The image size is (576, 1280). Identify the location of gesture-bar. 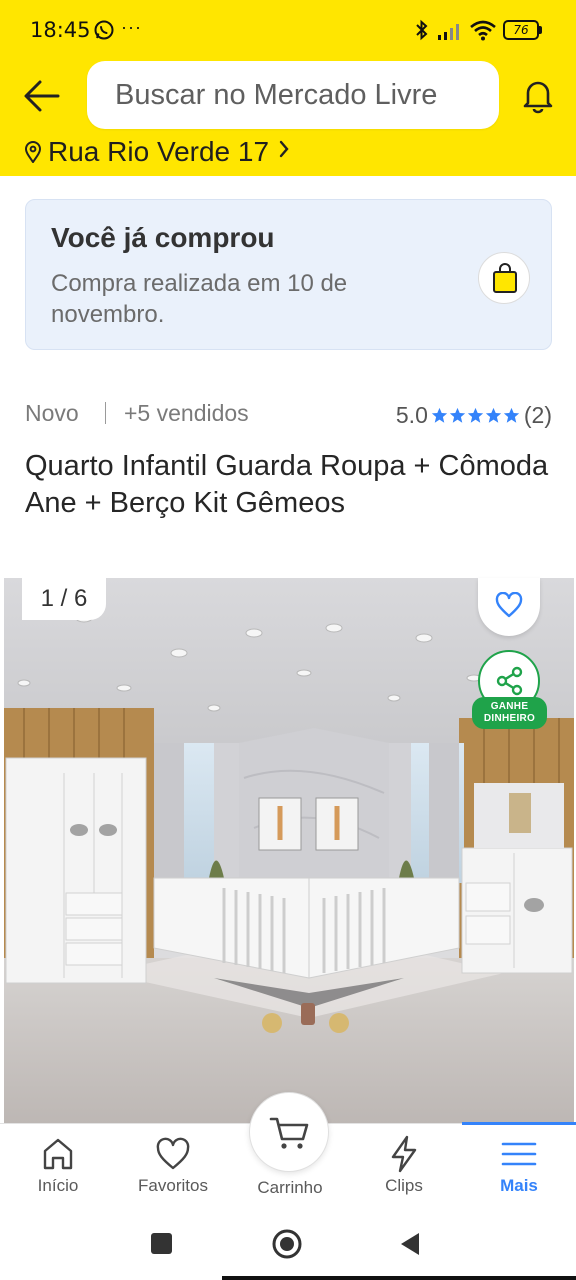
(399, 1278).